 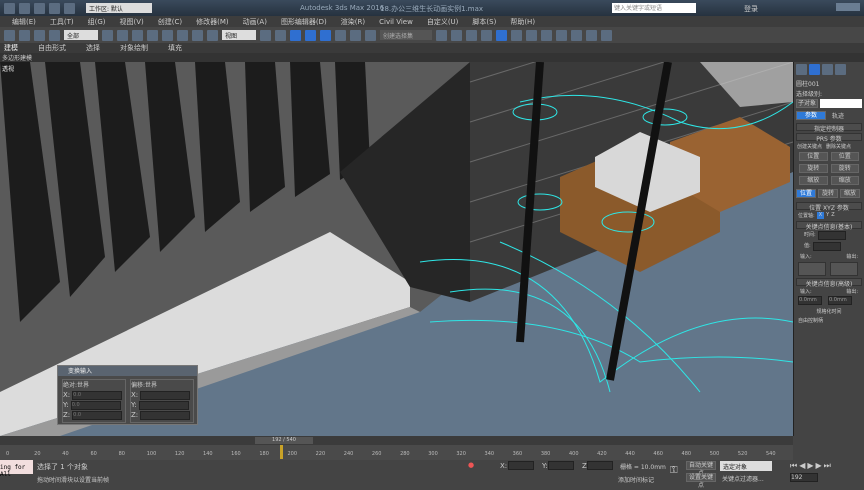 What do you see at coordinates (850, 193) in the screenshot?
I see `scale-button: 缩放` at bounding box center [850, 193].